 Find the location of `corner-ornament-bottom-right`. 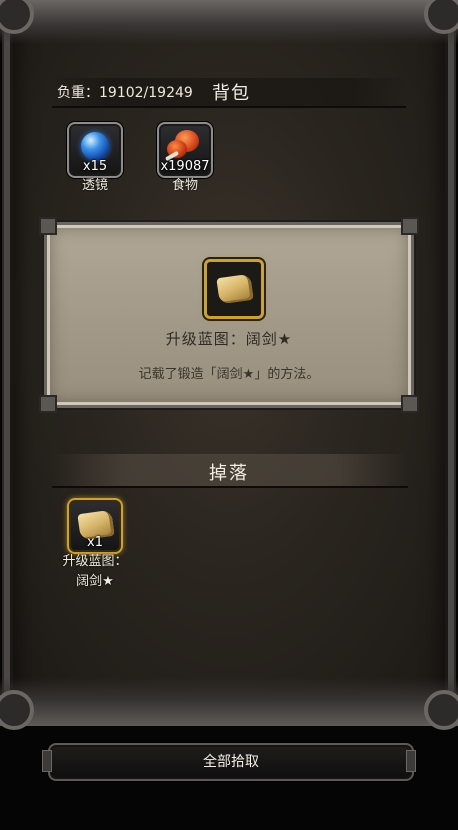

corner-ornament-bottom-right is located at coordinates (441, 710).